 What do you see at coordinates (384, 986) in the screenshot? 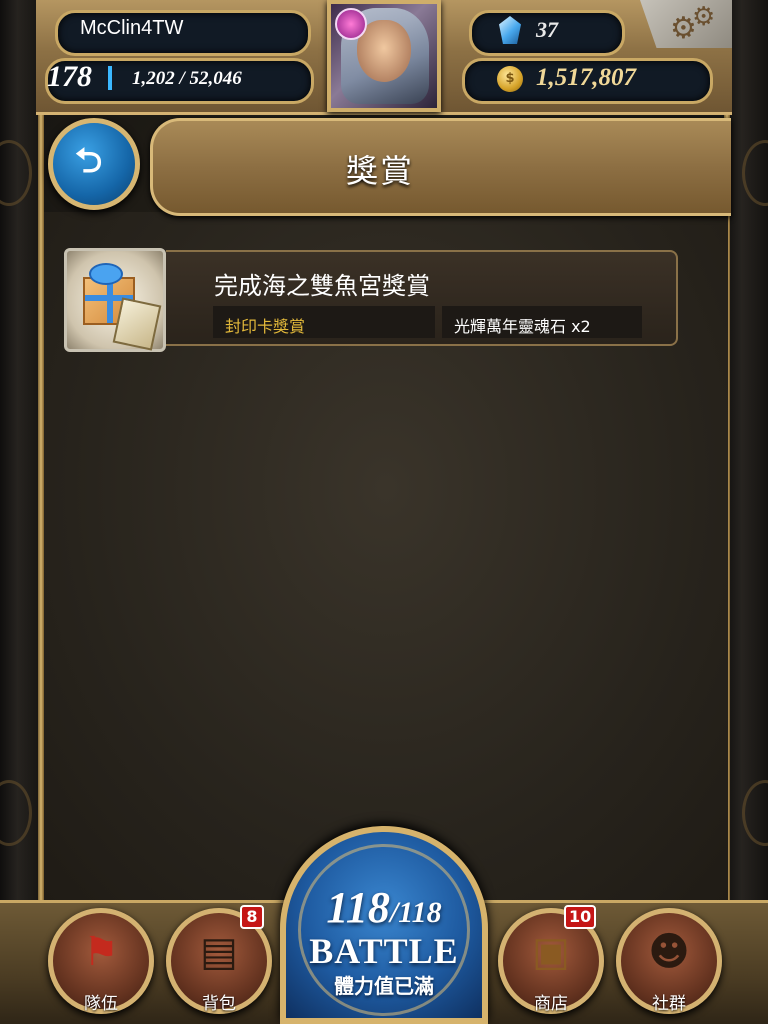
I see `stamina-status: 體力值已滿` at bounding box center [384, 986].